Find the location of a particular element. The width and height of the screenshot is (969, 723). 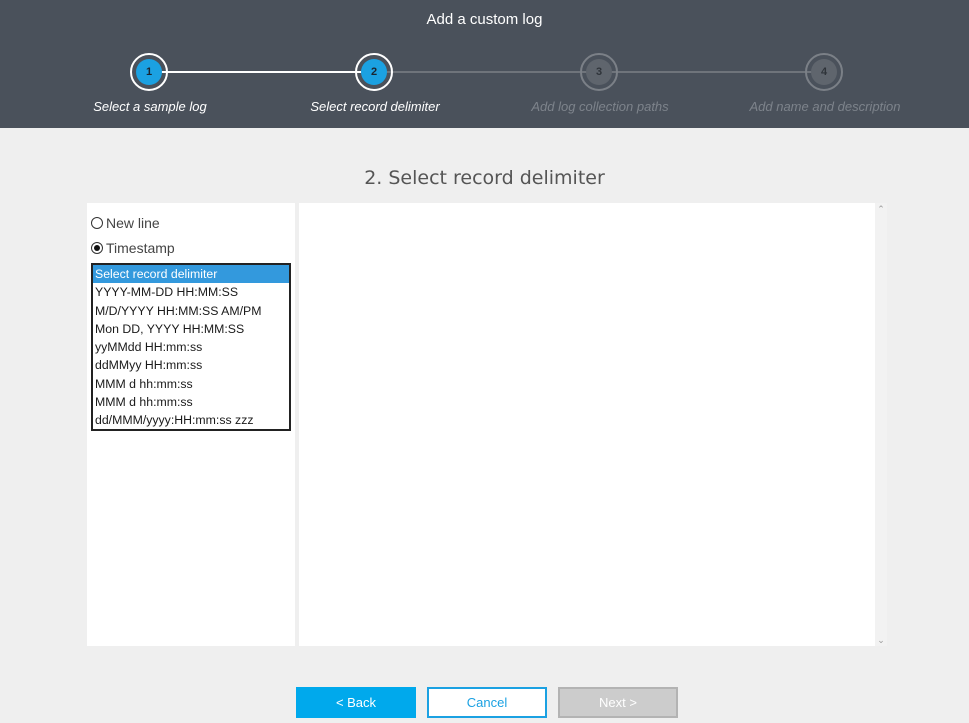

step-2-number: 2 is located at coordinates (374, 72).